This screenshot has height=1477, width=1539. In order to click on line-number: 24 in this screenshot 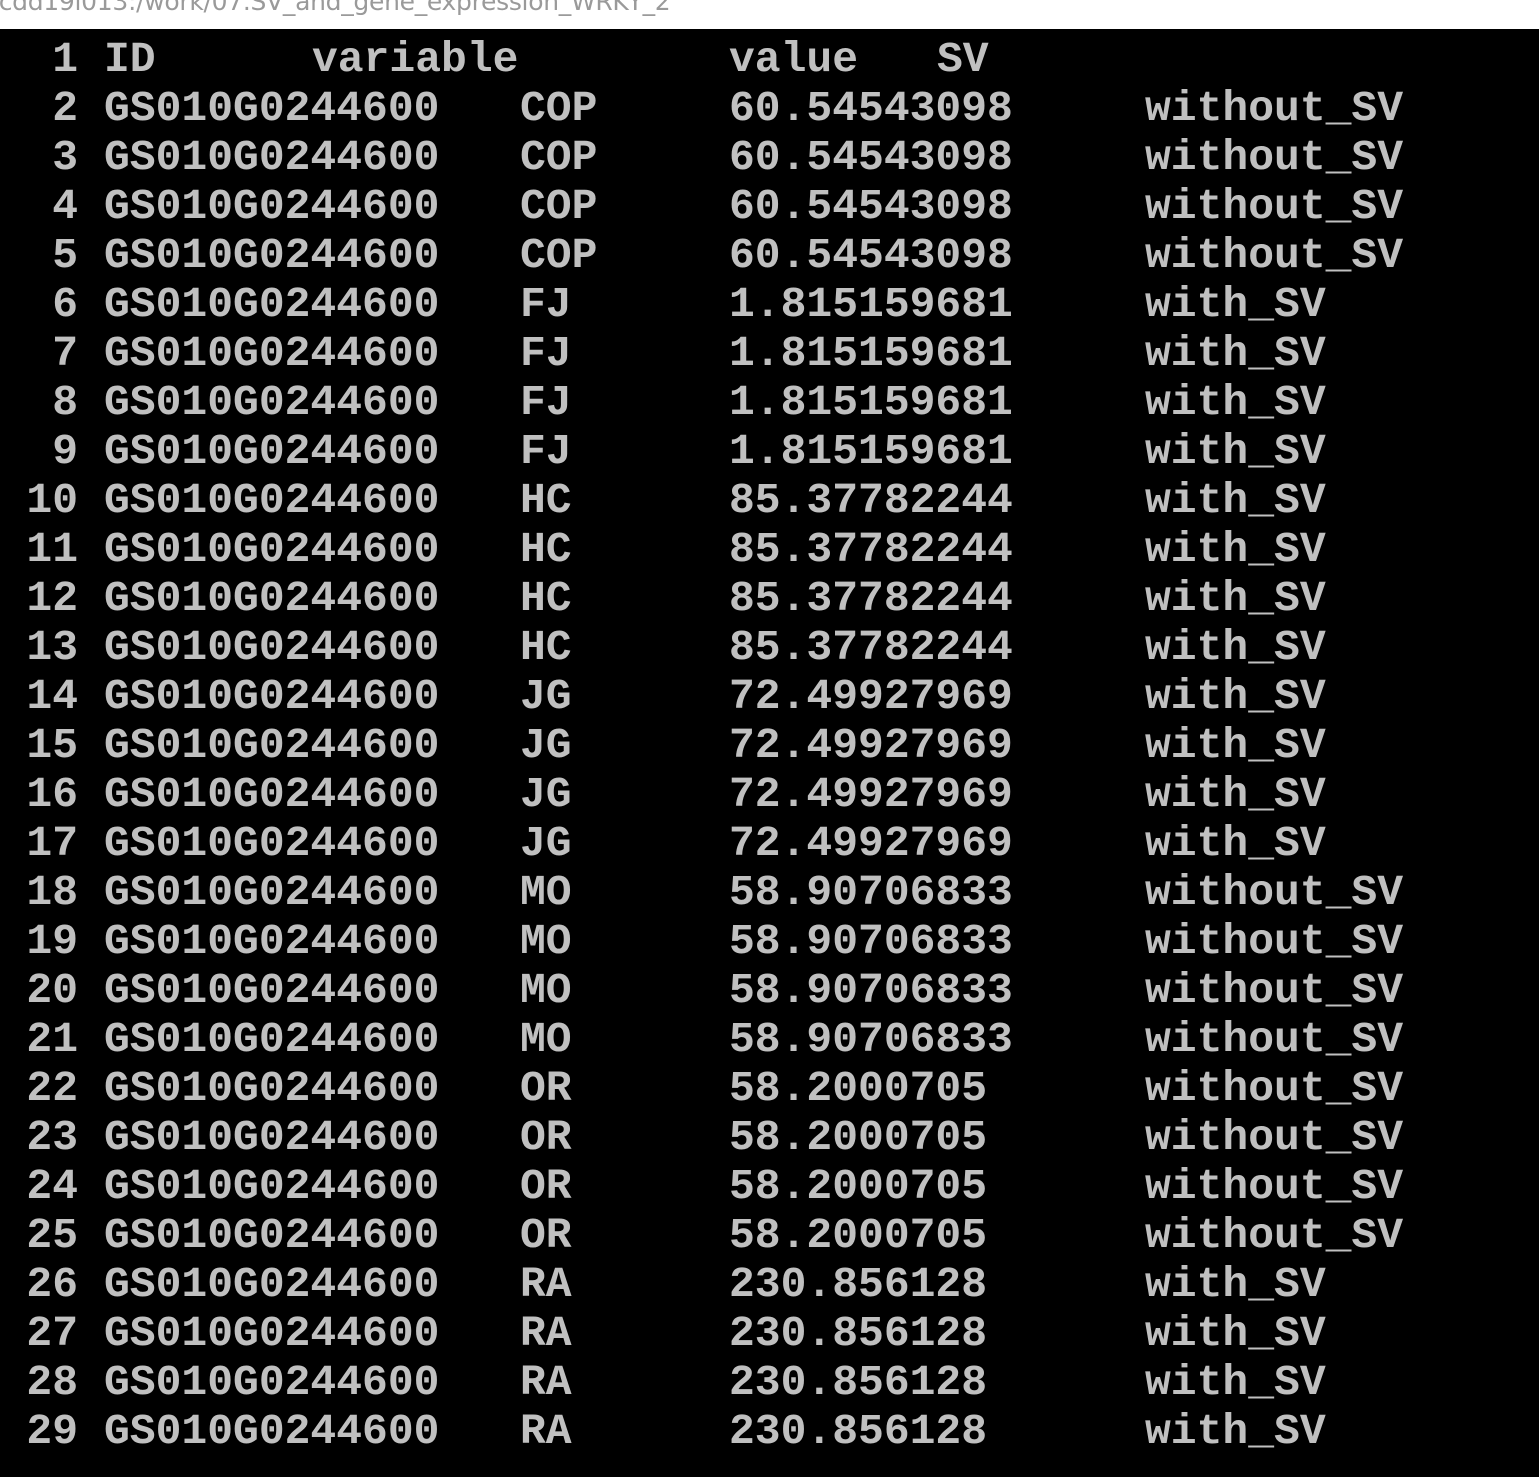, I will do `click(52, 1186)`.